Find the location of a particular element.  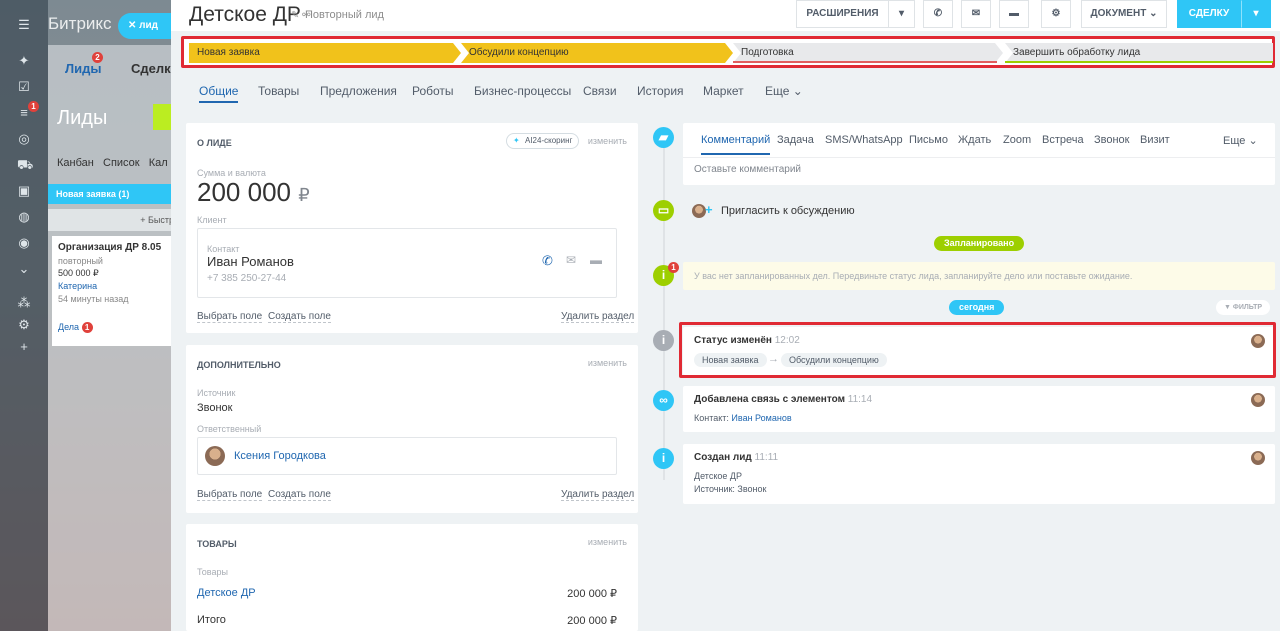

invite-row: + Пригласить к обсуждению is located at coordinates (979, 211).